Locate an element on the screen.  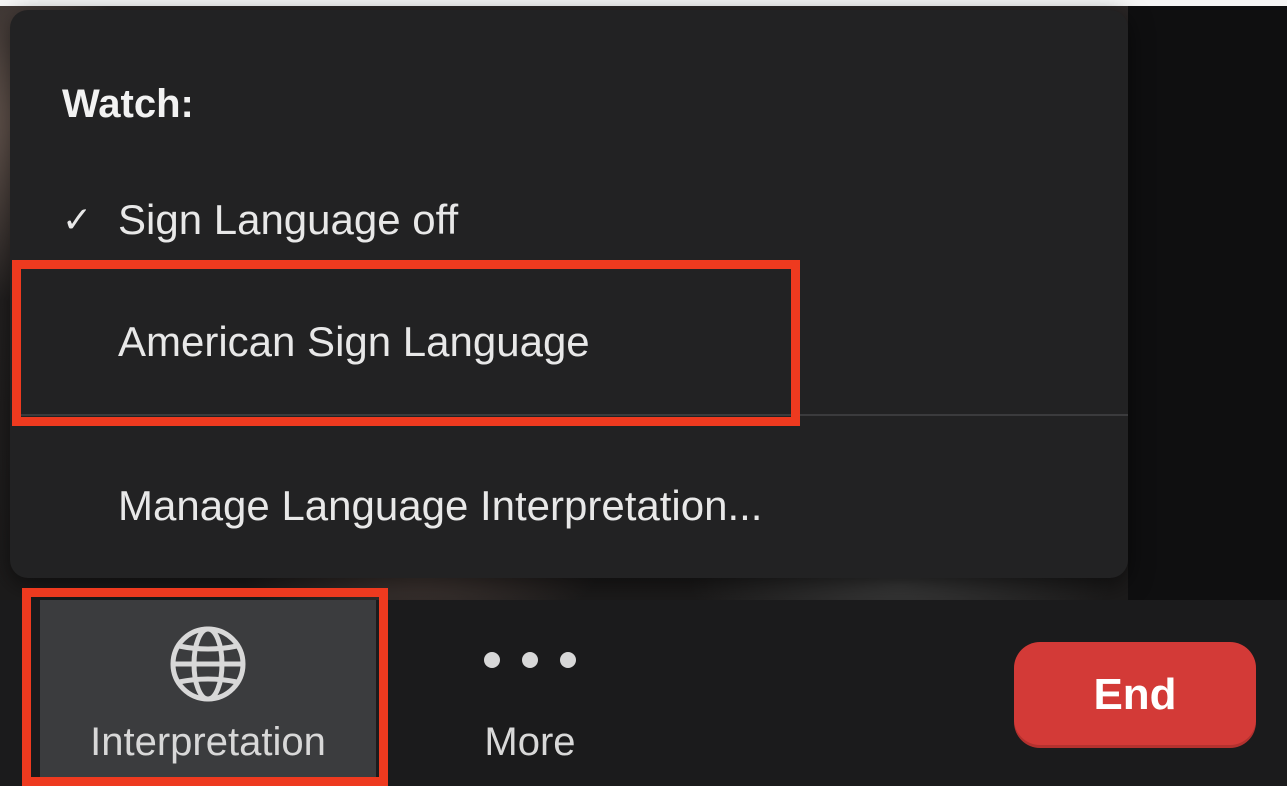
more-dots-icon is located at coordinates (530, 660).